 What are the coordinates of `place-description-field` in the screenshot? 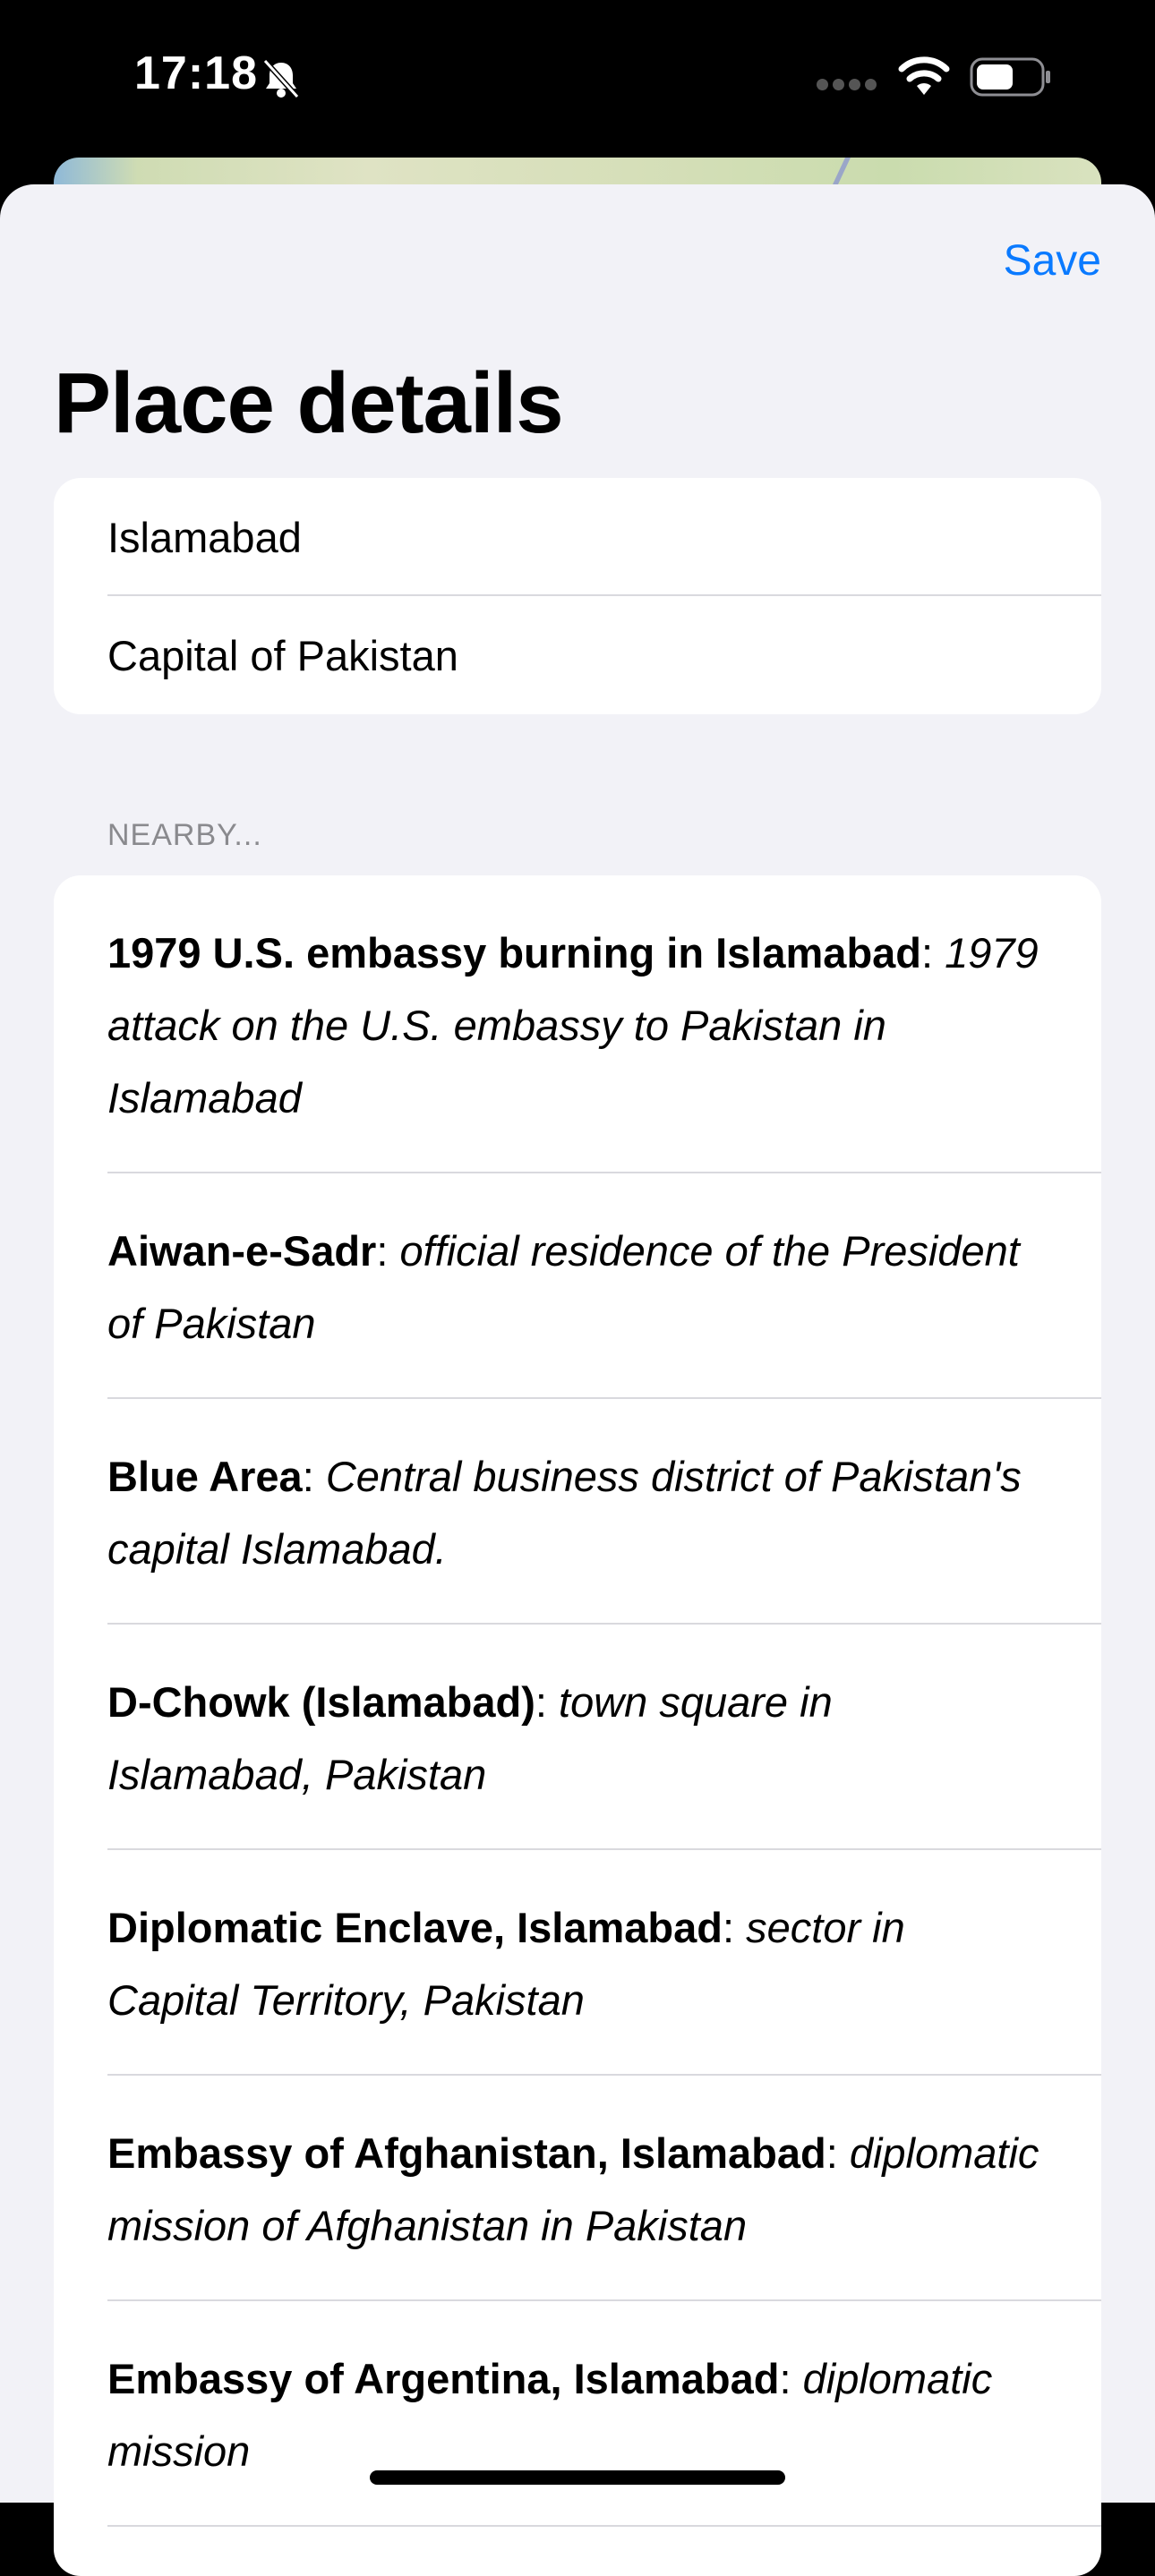 It's located at (577, 655).